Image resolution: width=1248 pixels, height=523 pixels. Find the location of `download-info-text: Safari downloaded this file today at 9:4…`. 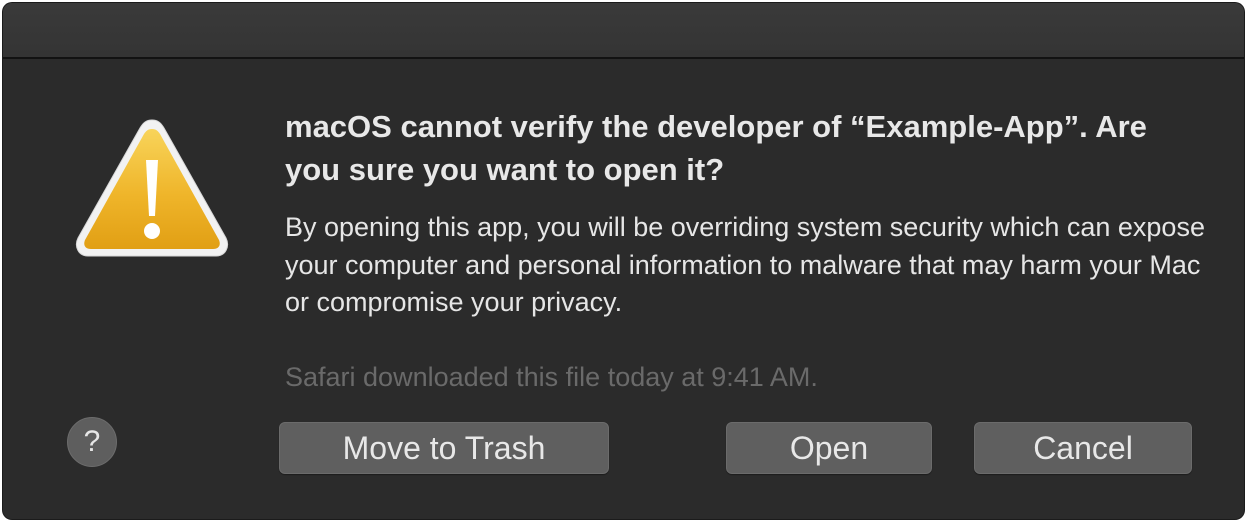

download-info-text: Safari downloaded this file today at 9:4… is located at coordinates (551, 377).